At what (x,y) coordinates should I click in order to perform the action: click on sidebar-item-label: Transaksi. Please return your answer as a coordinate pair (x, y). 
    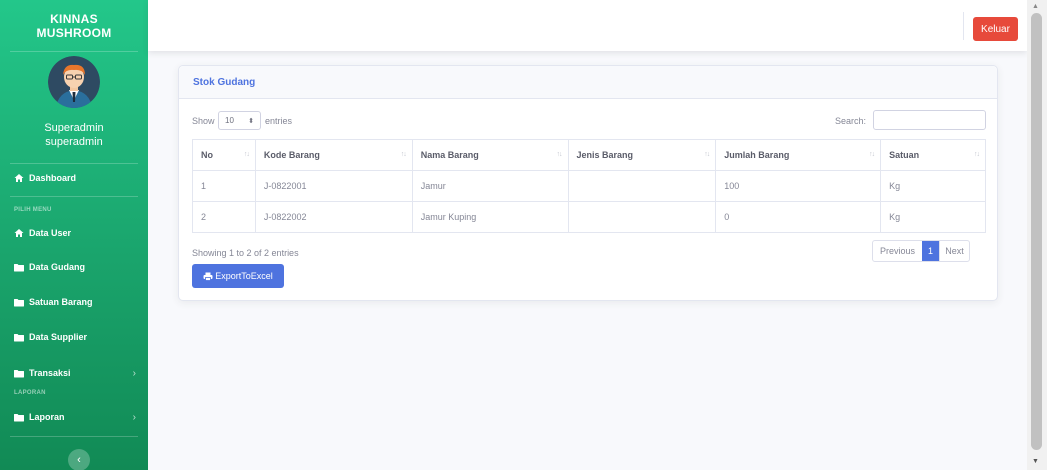
    Looking at the image, I should click on (50, 373).